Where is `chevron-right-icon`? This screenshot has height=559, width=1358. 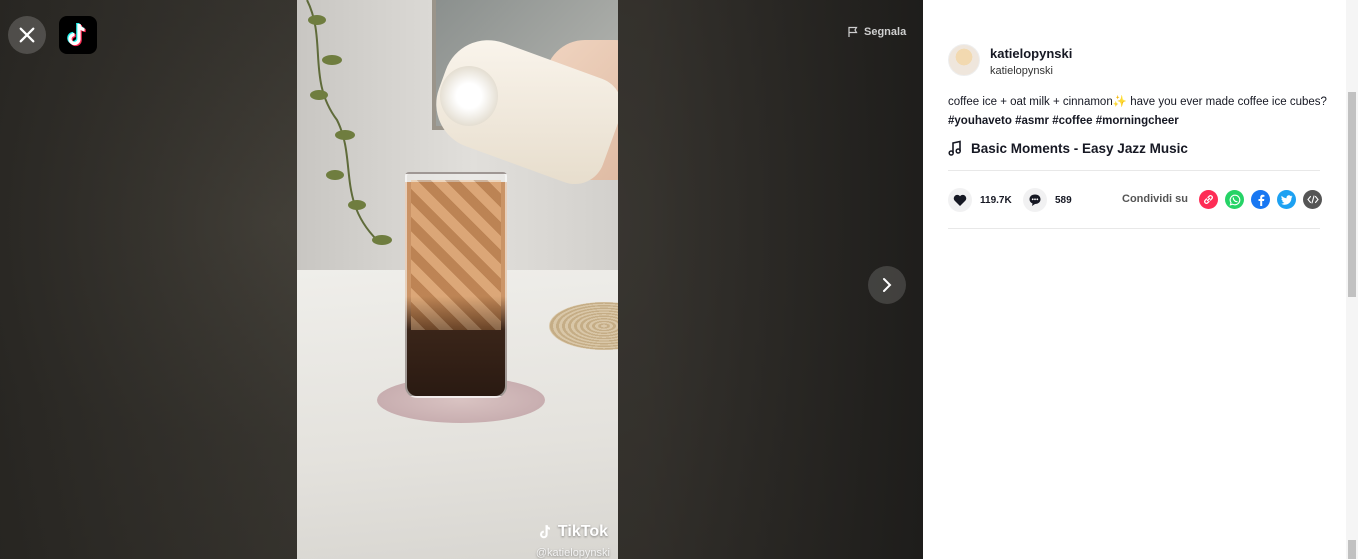 chevron-right-icon is located at coordinates (887, 285).